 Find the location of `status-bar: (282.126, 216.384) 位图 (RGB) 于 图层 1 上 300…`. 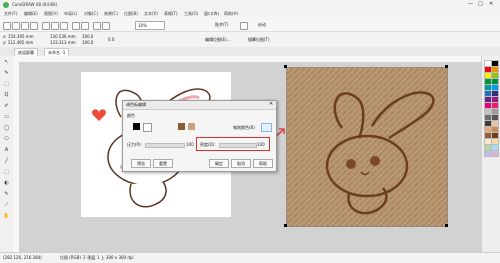

status-bar: (282.126, 216.384) 位图 (RGB) 于 图层 1 上 300… is located at coordinates (250, 257).